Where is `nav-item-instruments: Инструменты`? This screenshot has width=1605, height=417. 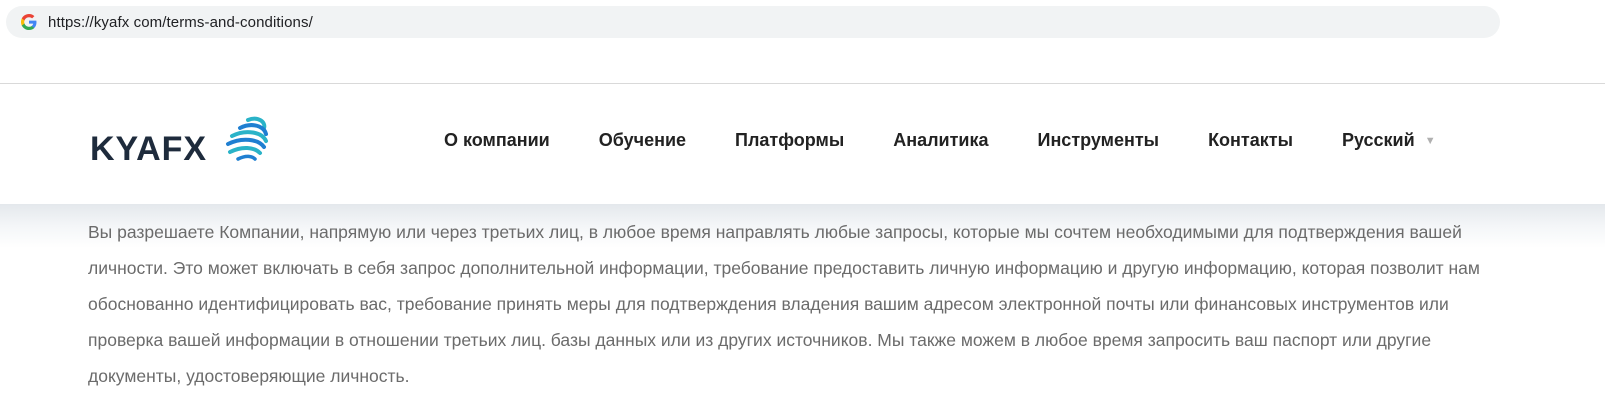 nav-item-instruments: Инструменты is located at coordinates (1099, 140).